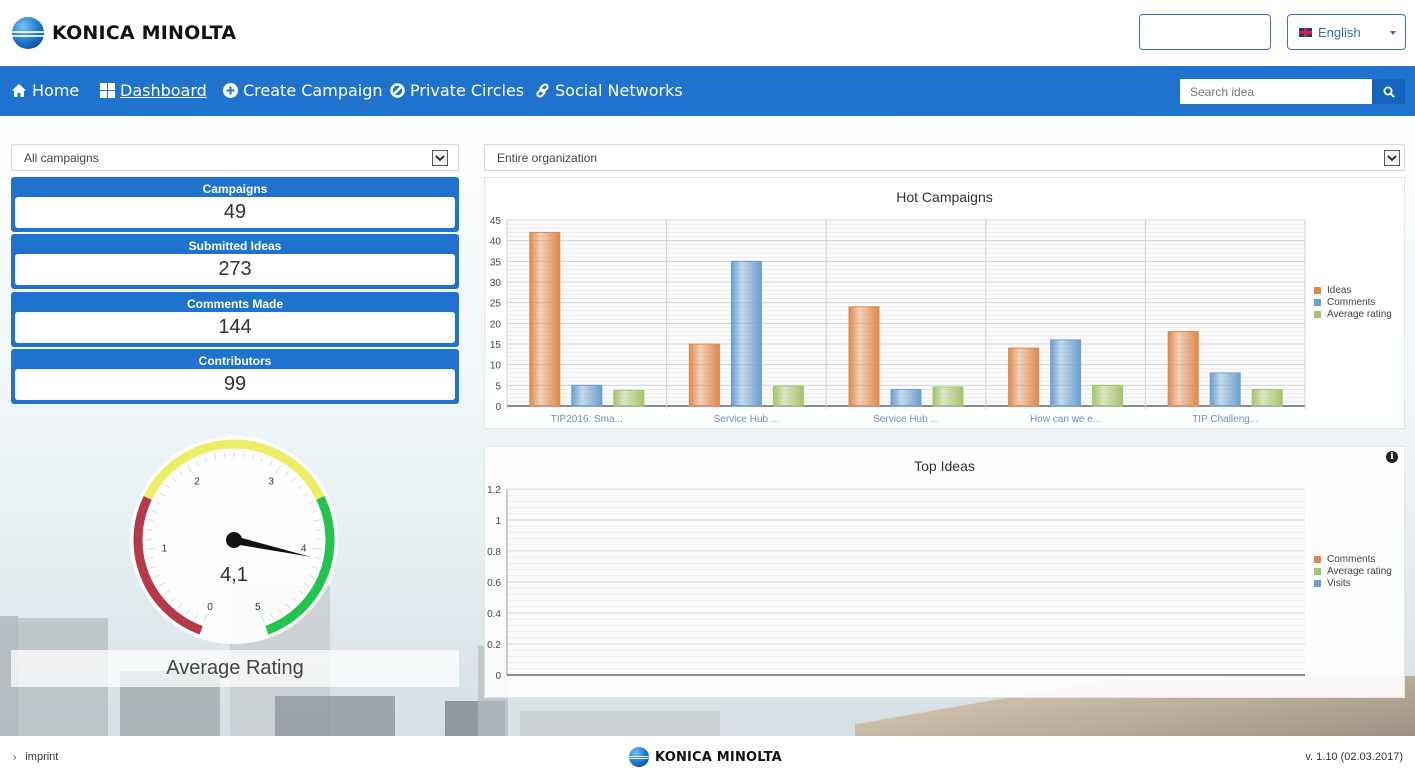  Describe the element at coordinates (35, 757) in the screenshot. I see `imprint-link: › imprint` at that location.